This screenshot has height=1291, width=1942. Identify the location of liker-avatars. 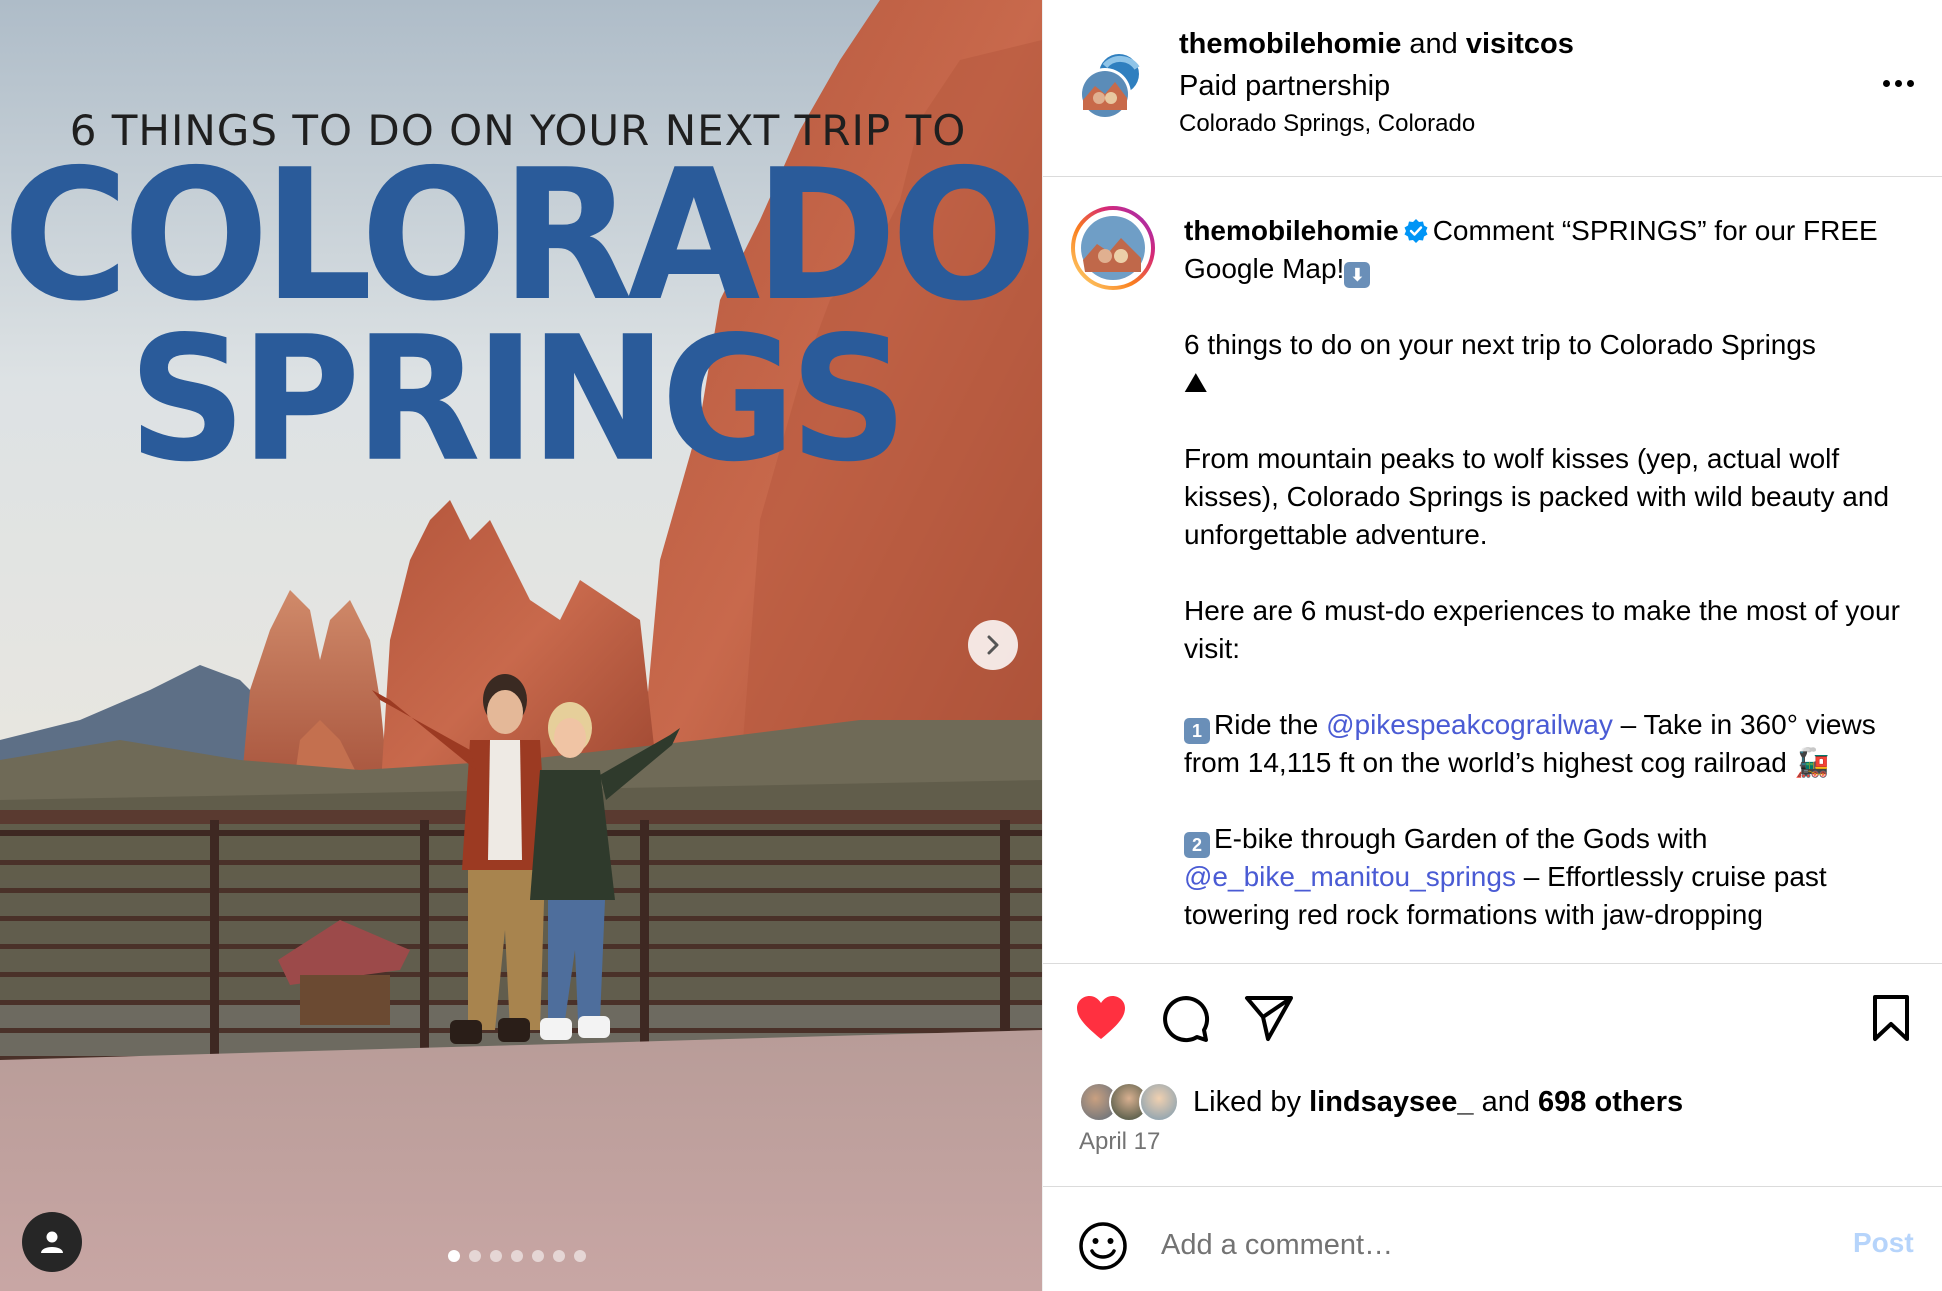
(1134, 1102).